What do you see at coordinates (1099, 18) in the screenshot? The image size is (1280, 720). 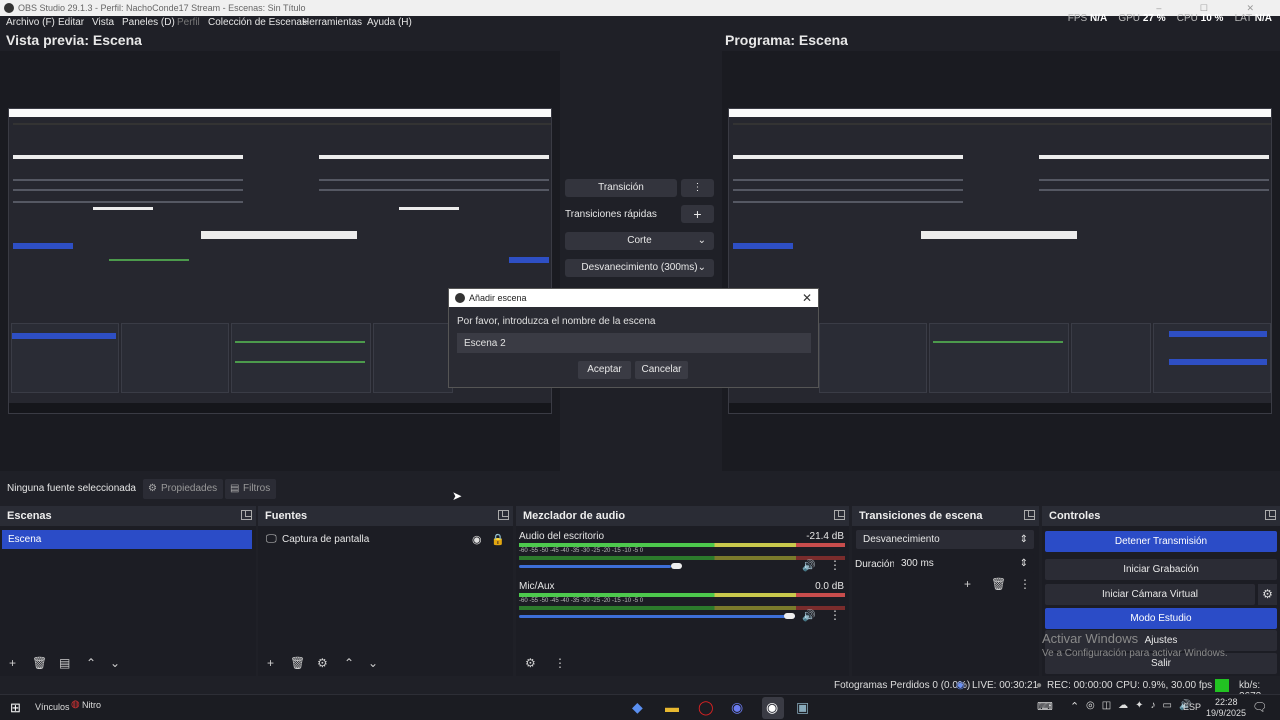 I see `fps-value: N/A` at bounding box center [1099, 18].